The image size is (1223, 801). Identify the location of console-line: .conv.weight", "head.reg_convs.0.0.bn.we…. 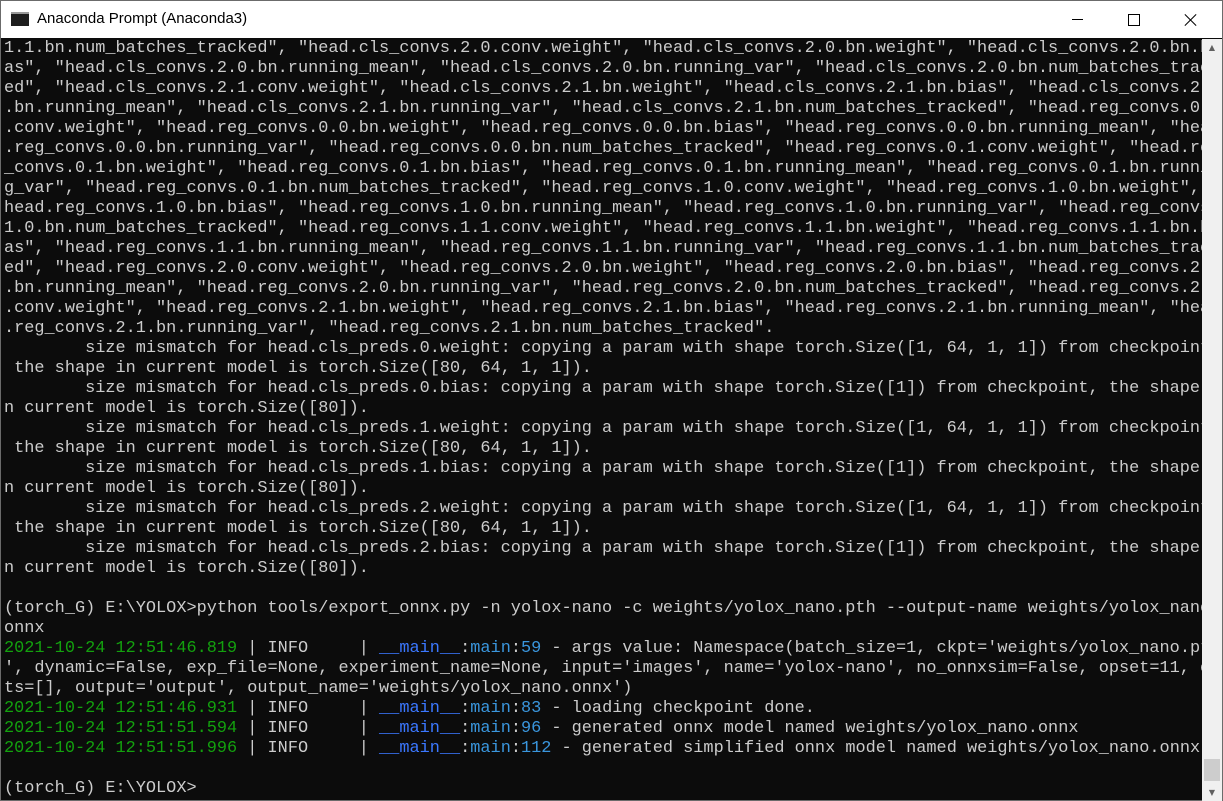
(603, 128).